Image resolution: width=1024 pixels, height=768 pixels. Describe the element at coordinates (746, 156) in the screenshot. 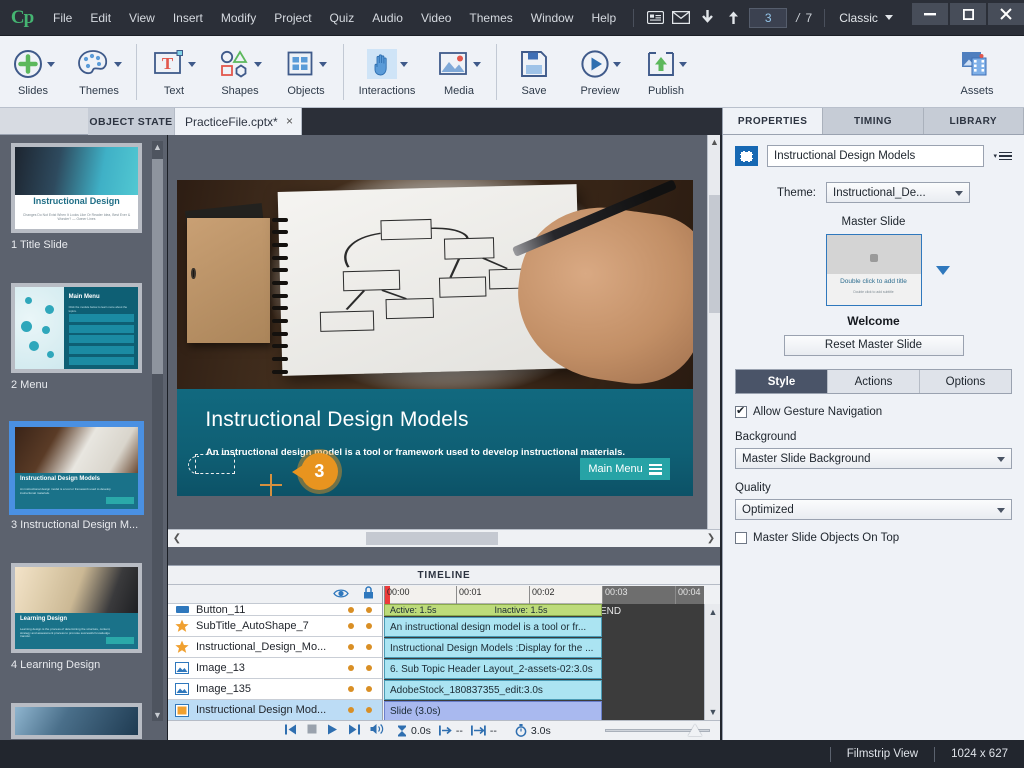

I see `slide-state-icon` at that location.